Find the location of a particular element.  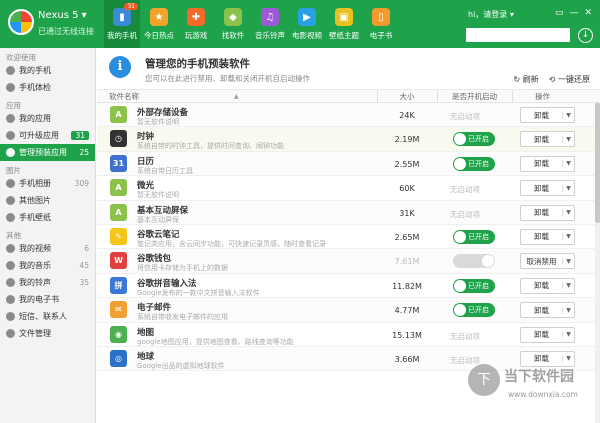

sidebar-item-14: 我的铃声 35 is located at coordinates (47, 282).